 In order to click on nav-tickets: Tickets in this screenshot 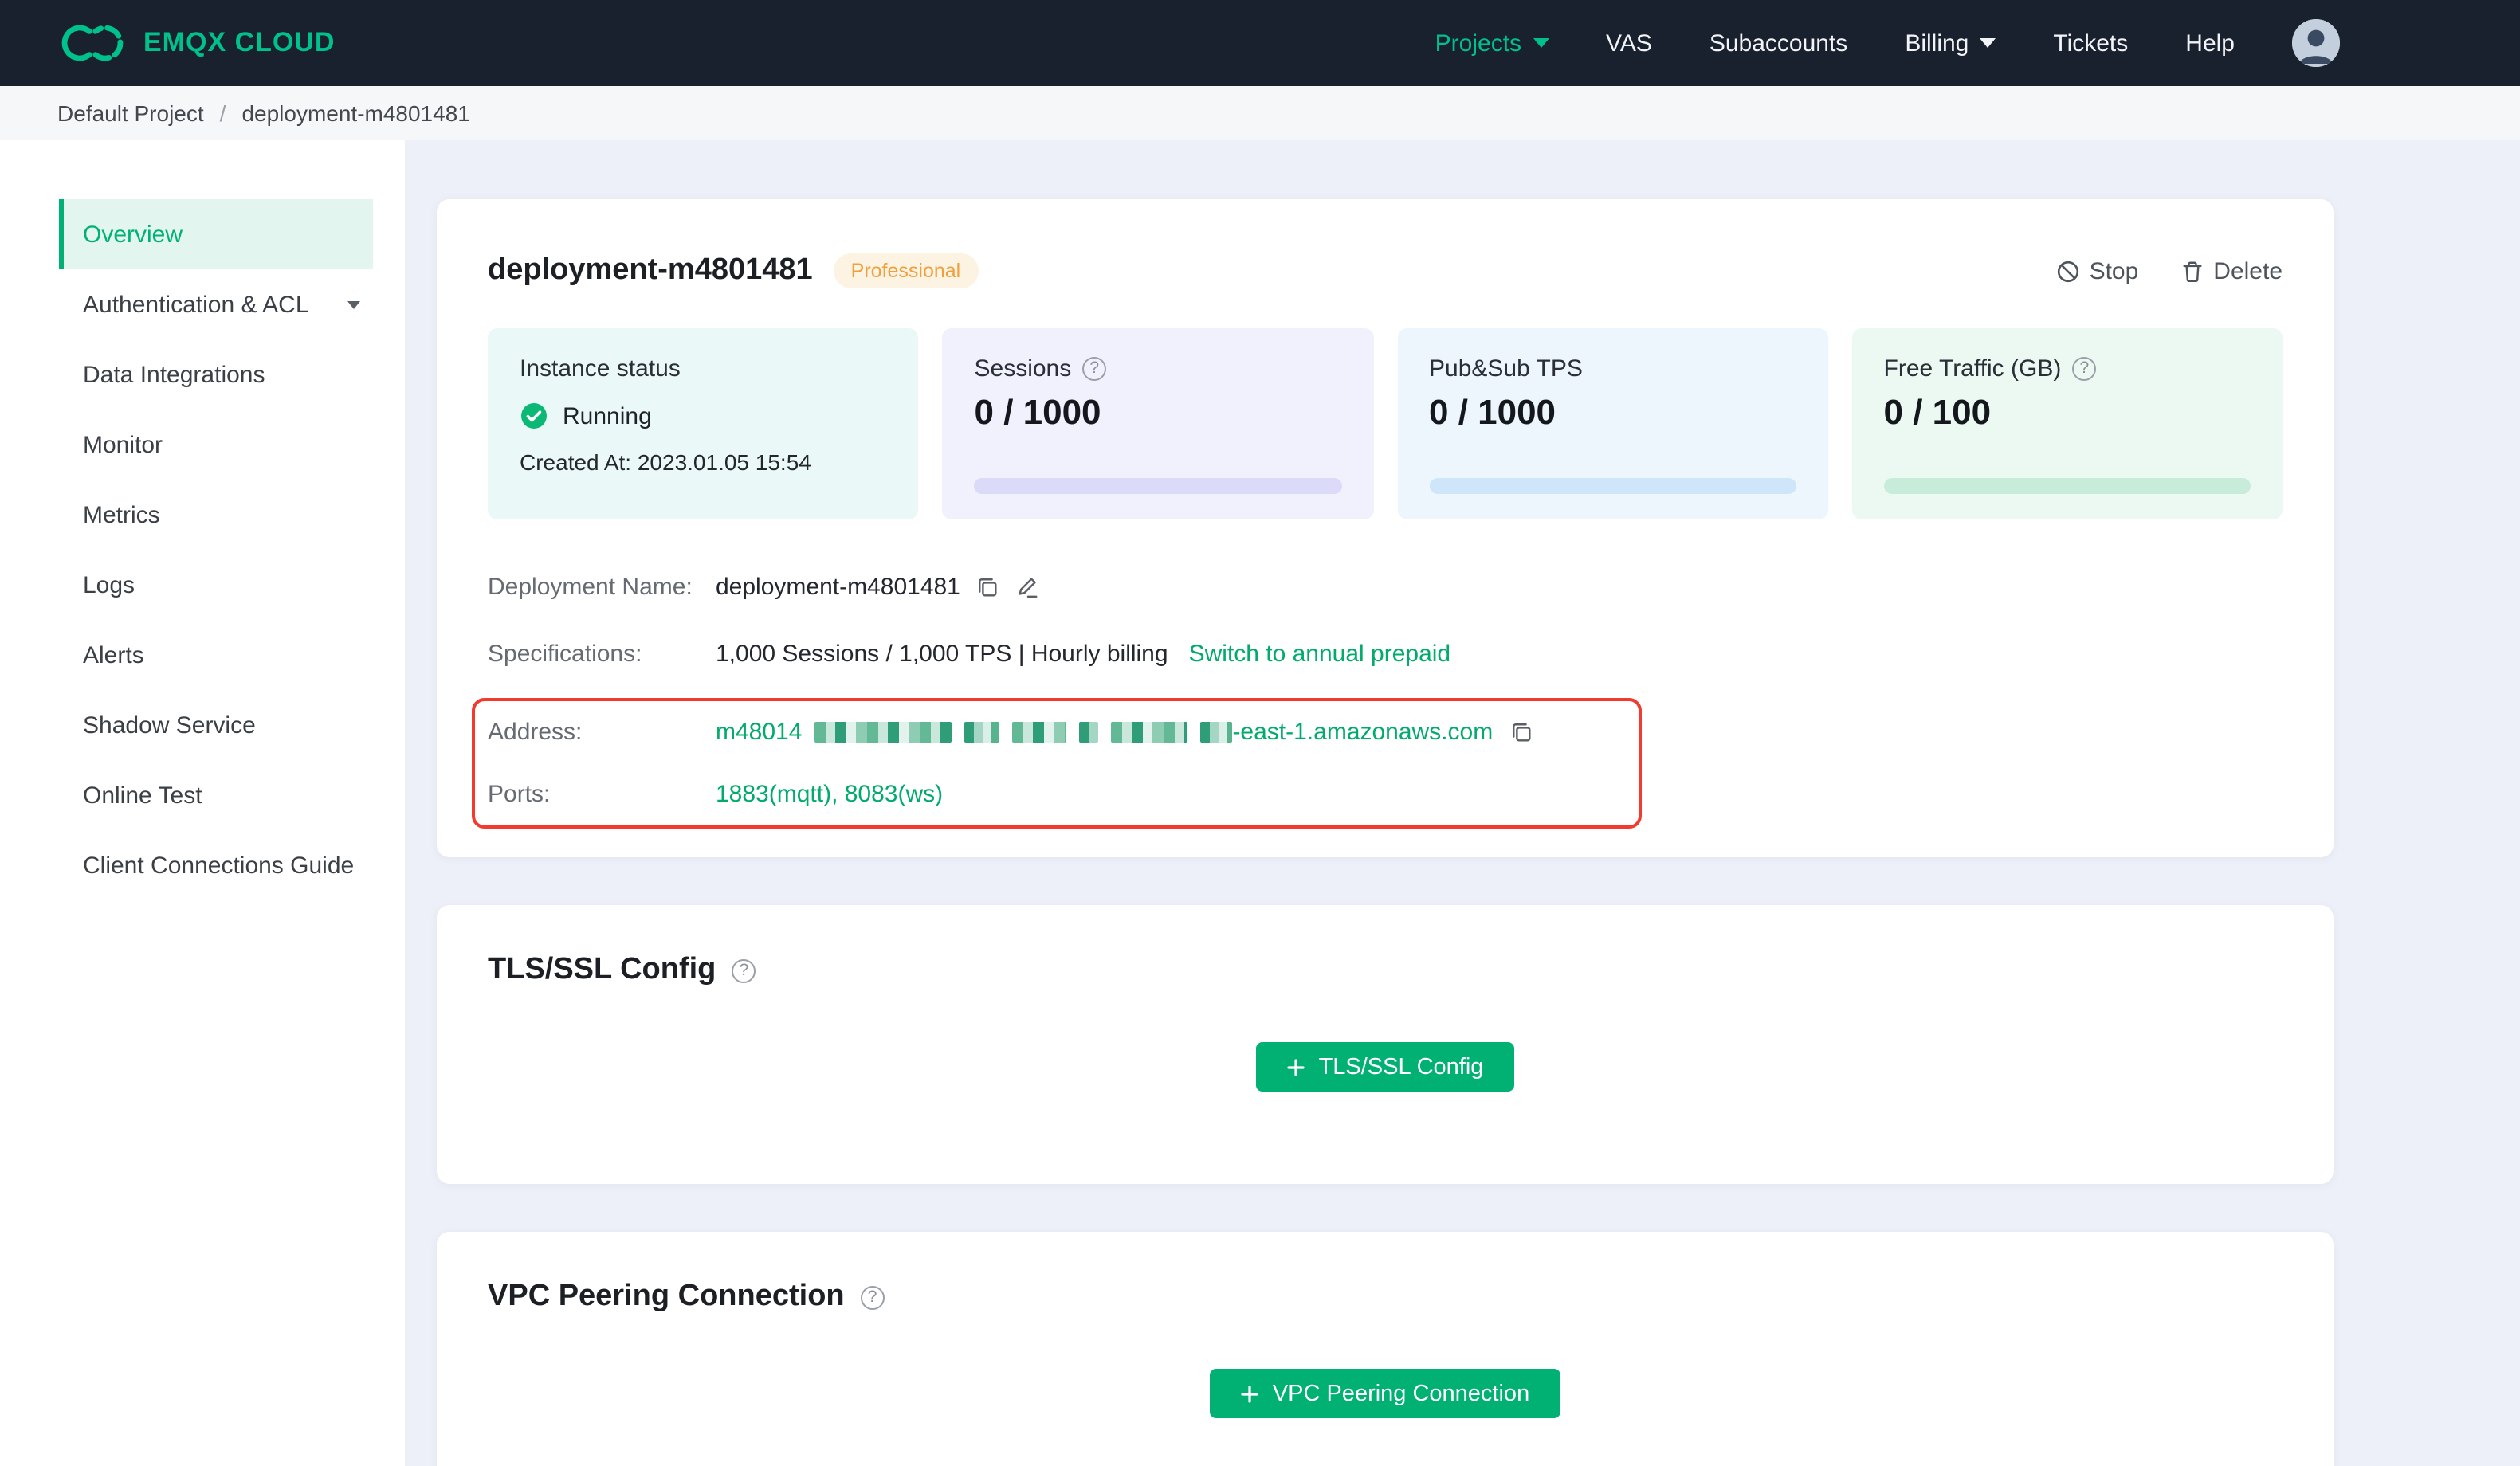, I will do `click(2090, 43)`.